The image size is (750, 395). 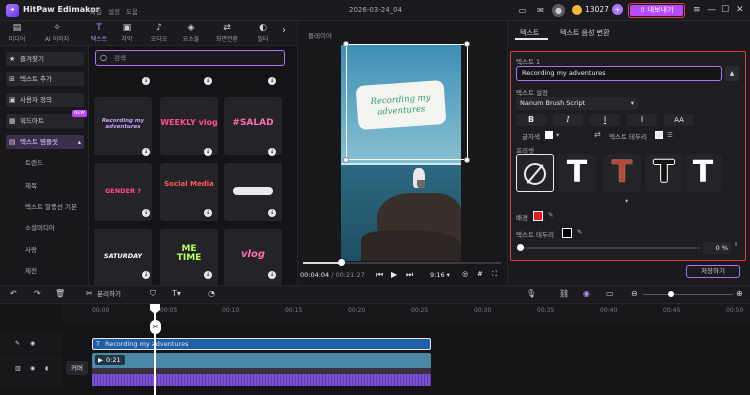 What do you see at coordinates (531, 294) in the screenshot?
I see `microphone-icon: 🎙` at bounding box center [531, 294].